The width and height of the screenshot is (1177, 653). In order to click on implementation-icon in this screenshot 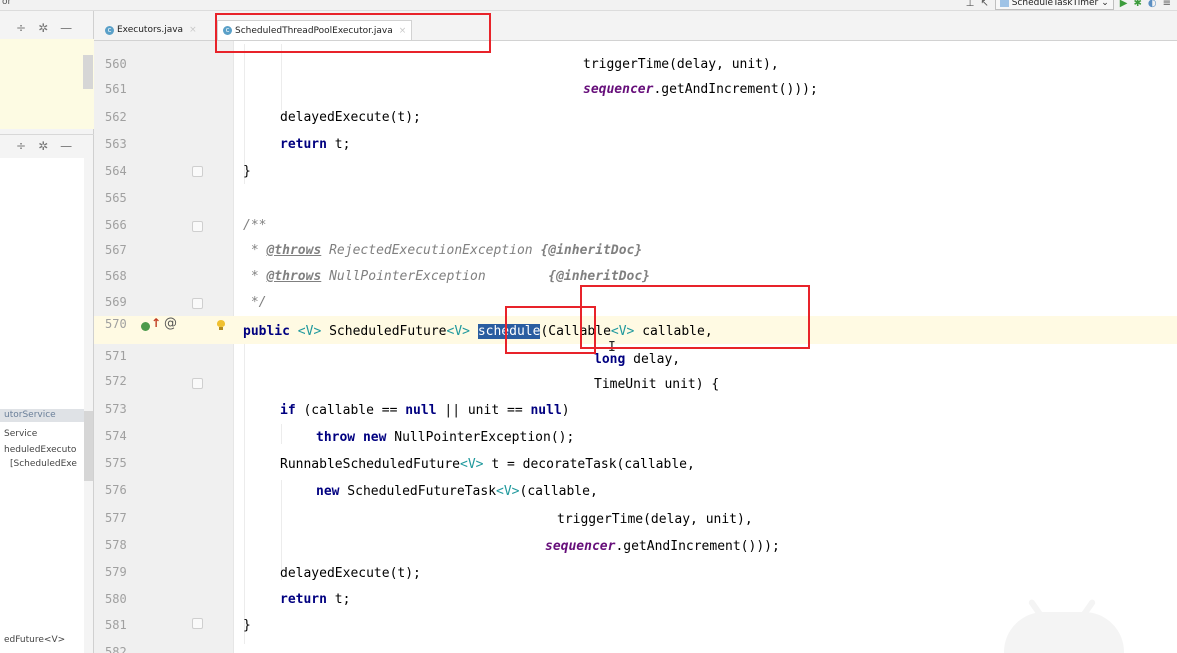, I will do `click(145, 326)`.